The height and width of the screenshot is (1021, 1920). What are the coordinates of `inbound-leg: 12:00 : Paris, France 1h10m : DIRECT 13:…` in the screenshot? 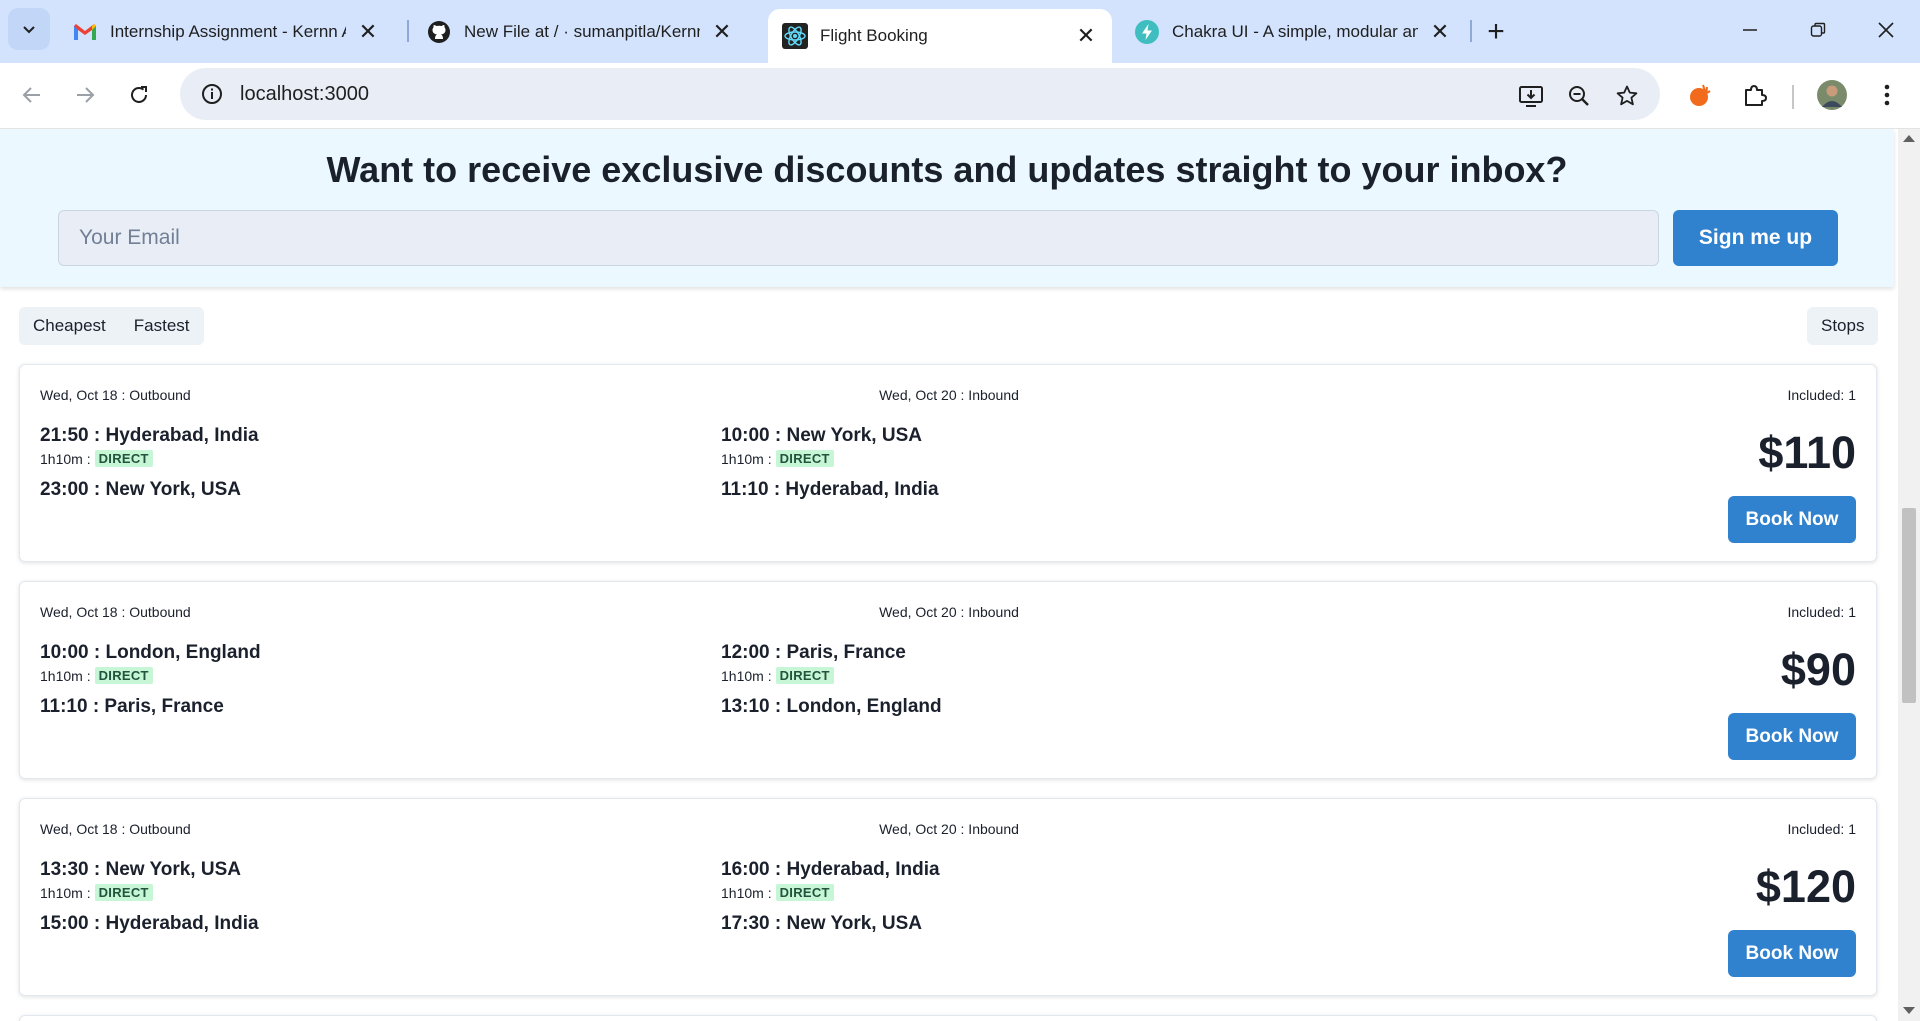 It's located at (831, 680).